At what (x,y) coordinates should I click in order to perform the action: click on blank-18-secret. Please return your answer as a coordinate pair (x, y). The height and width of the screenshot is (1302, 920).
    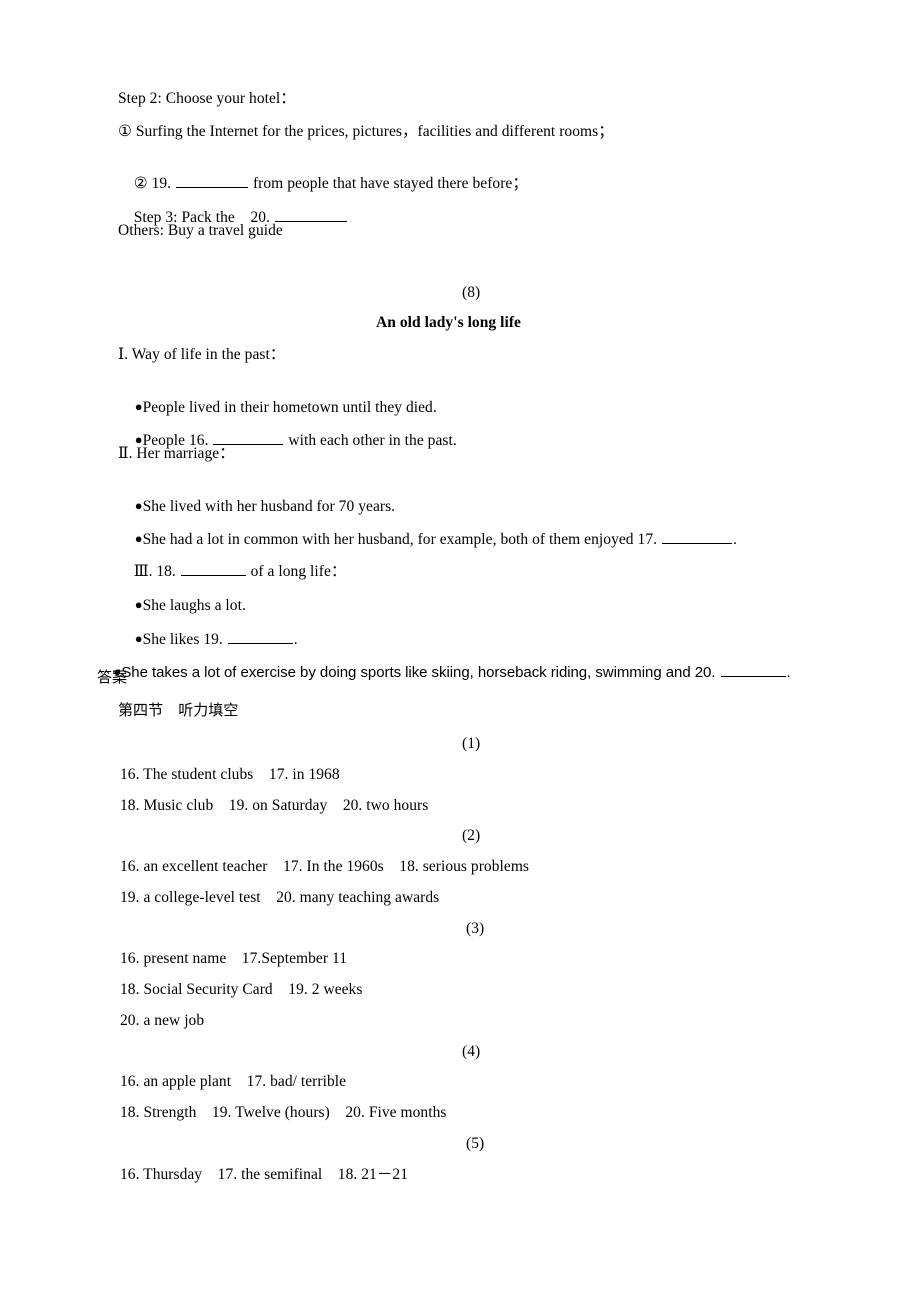
    Looking at the image, I should click on (213, 569).